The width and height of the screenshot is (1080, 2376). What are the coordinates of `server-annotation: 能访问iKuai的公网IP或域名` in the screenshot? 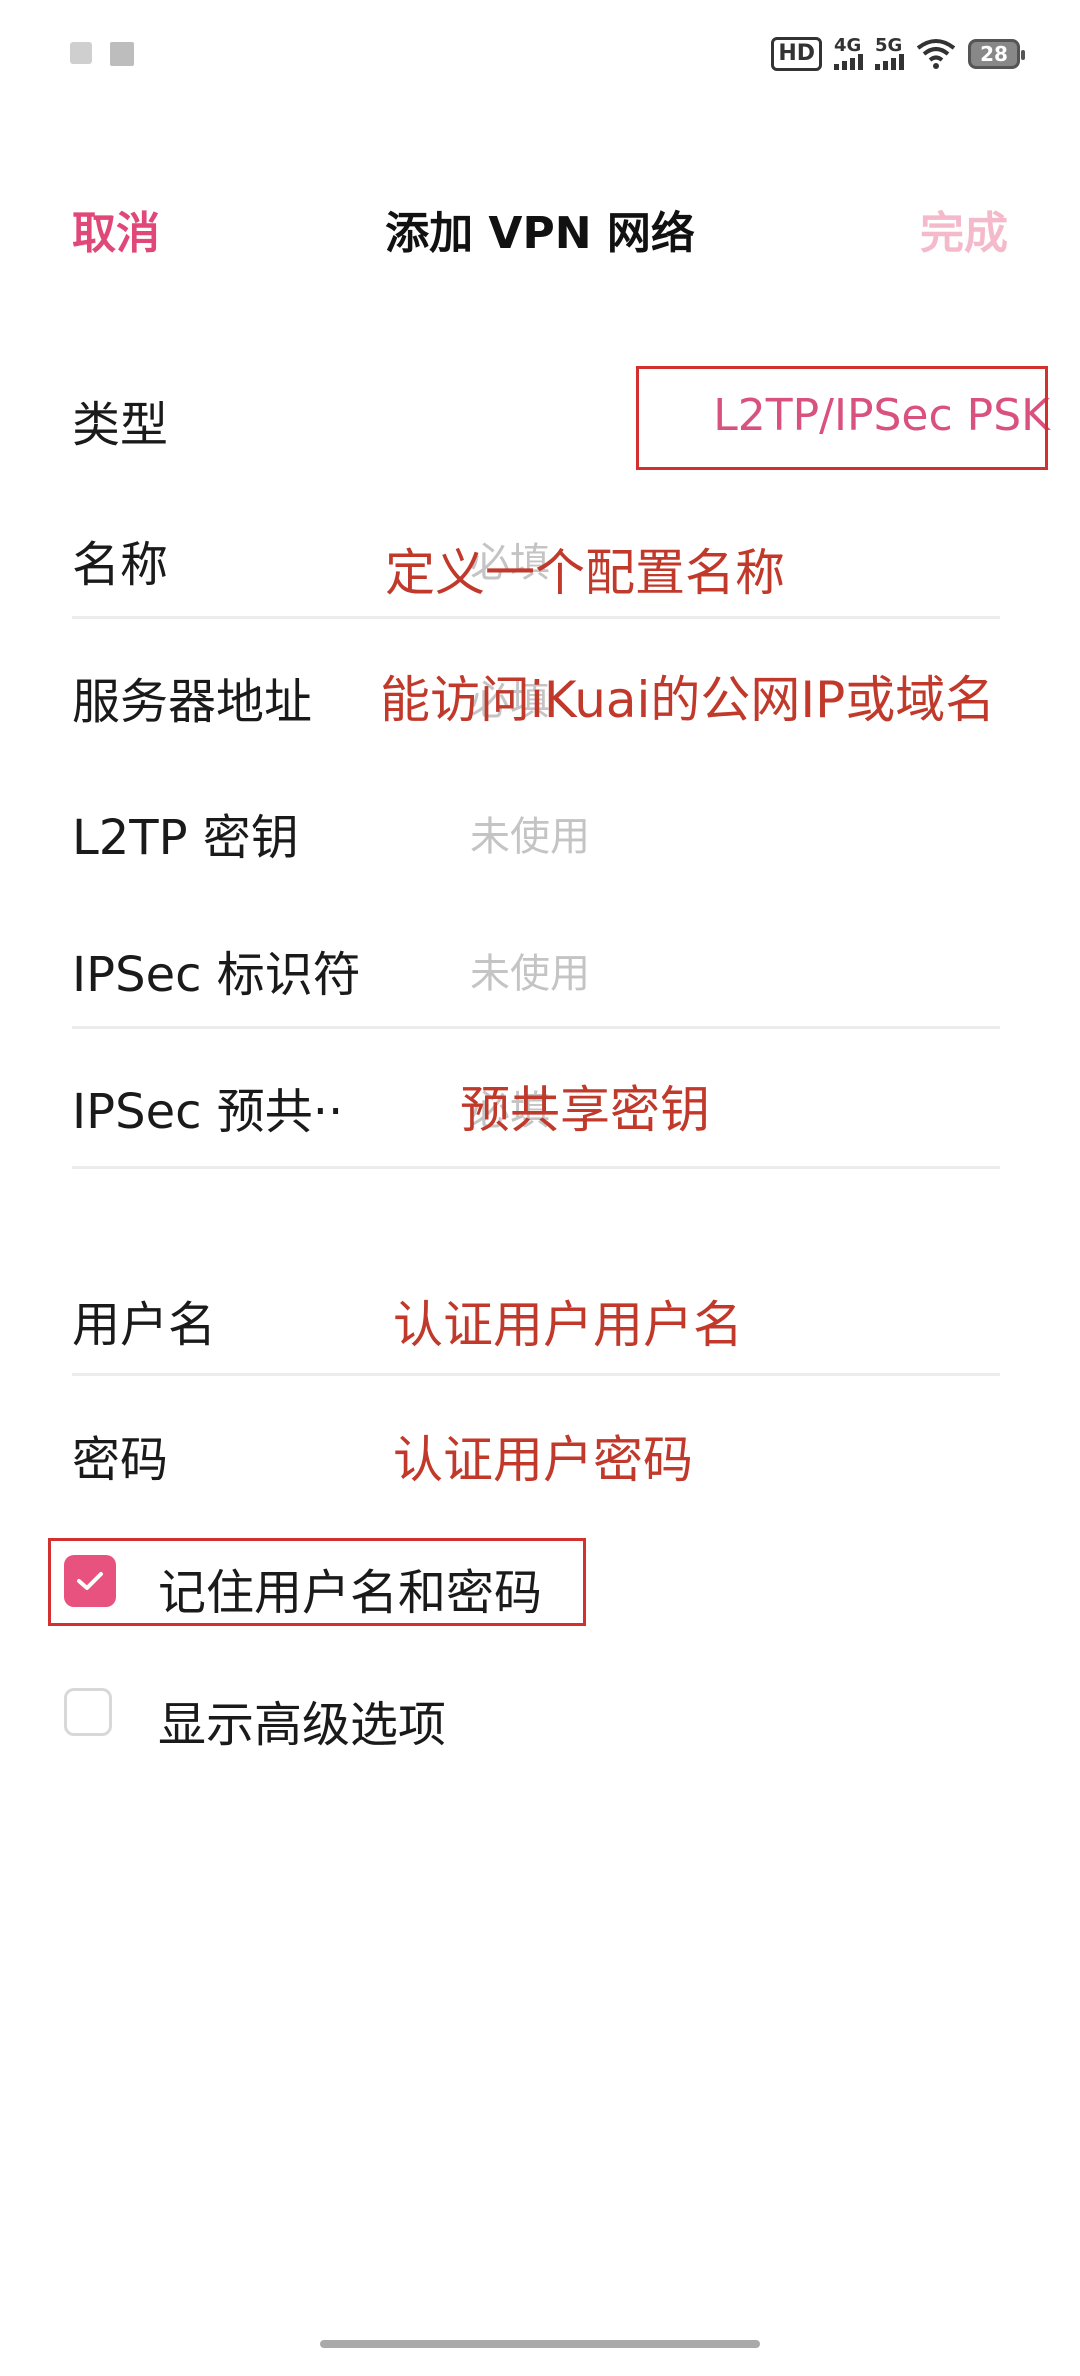 It's located at (688, 700).